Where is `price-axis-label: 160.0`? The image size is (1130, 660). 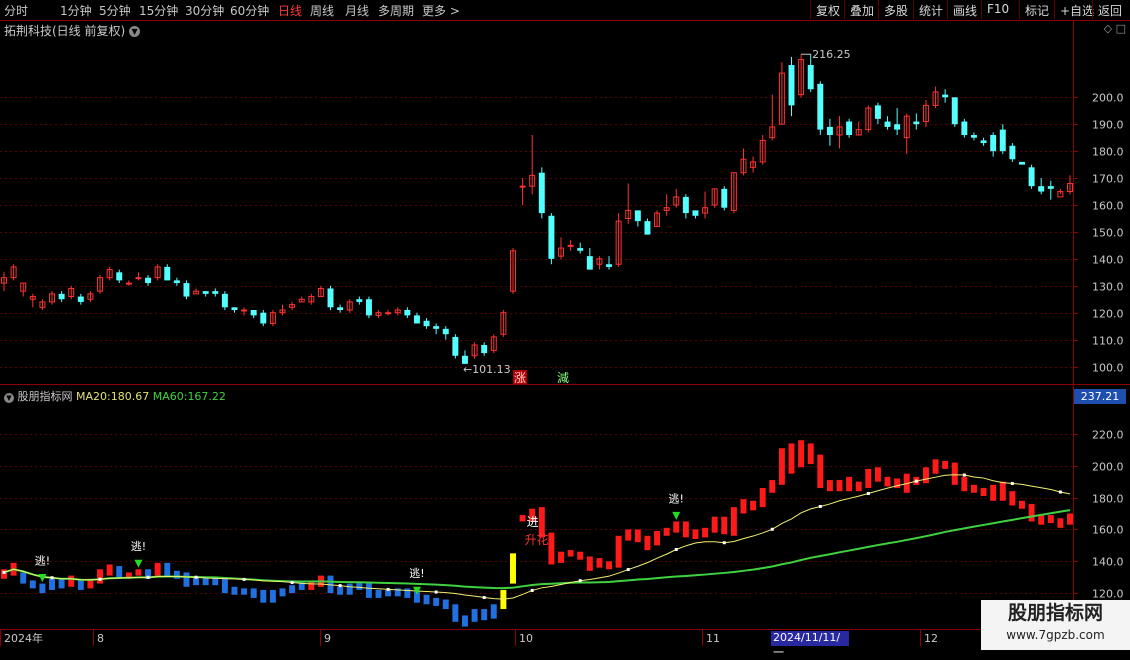
price-axis-label: 160.0 is located at coordinates (1108, 206).